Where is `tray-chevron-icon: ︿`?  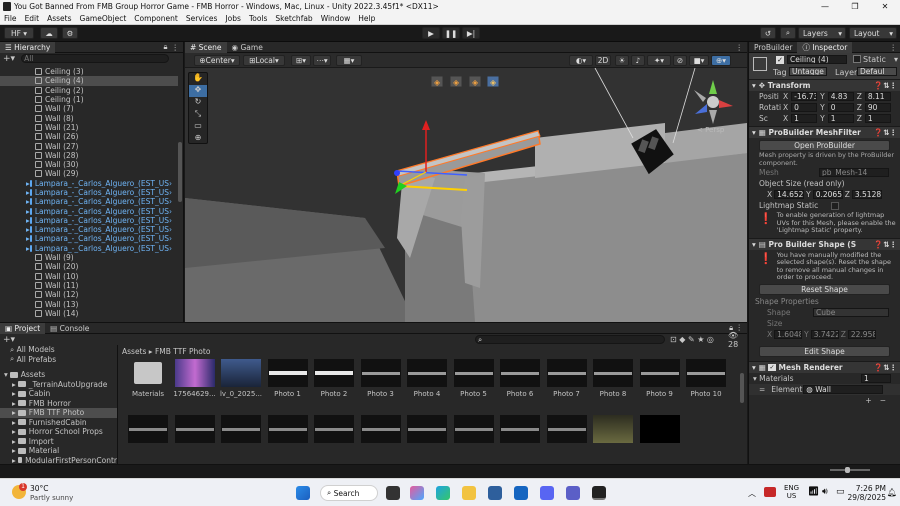 tray-chevron-icon: ︿ is located at coordinates (752, 493).